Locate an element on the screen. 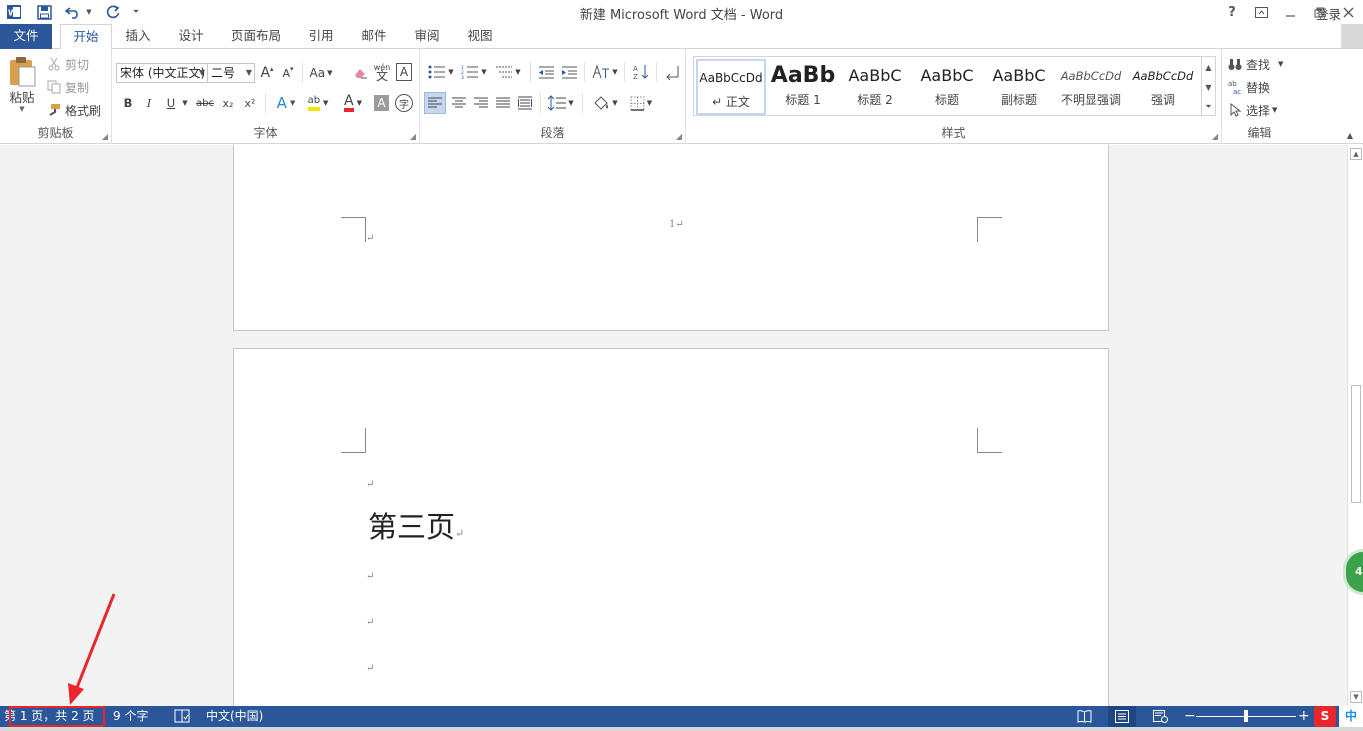  underline-dropdown-icon: ▼ is located at coordinates (185, 103).